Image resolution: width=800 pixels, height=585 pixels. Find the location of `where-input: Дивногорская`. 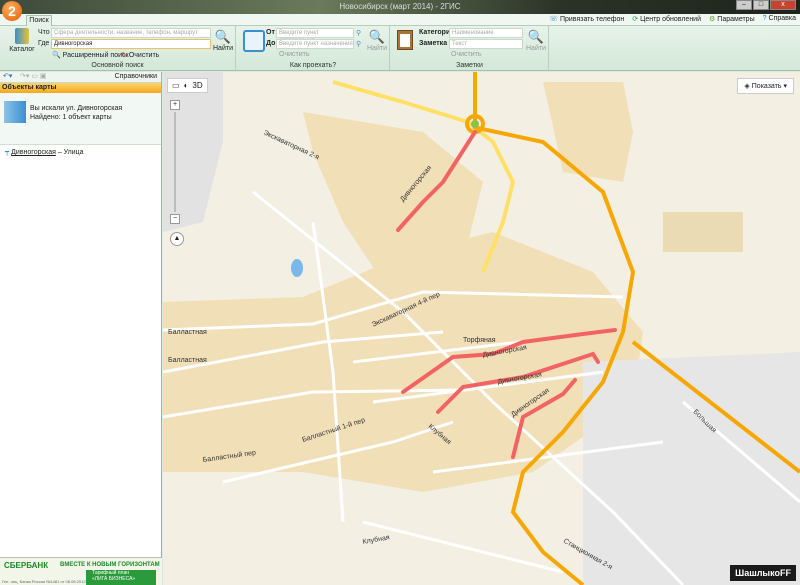

where-input: Дивногорская is located at coordinates (131, 44).